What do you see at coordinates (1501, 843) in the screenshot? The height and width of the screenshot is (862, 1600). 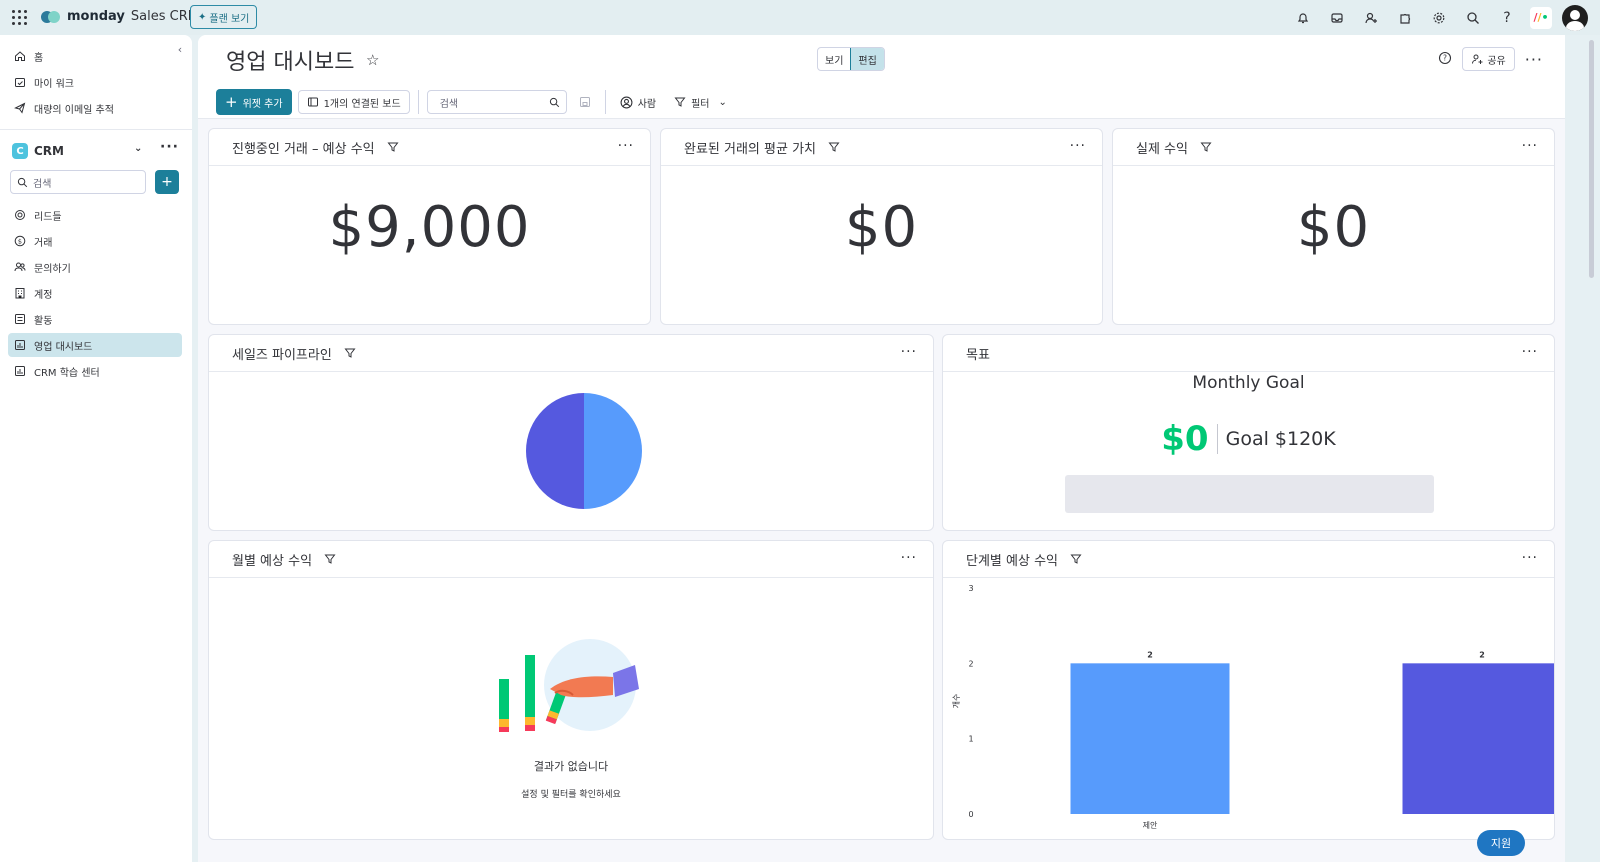 I see `support-button: 지원` at bounding box center [1501, 843].